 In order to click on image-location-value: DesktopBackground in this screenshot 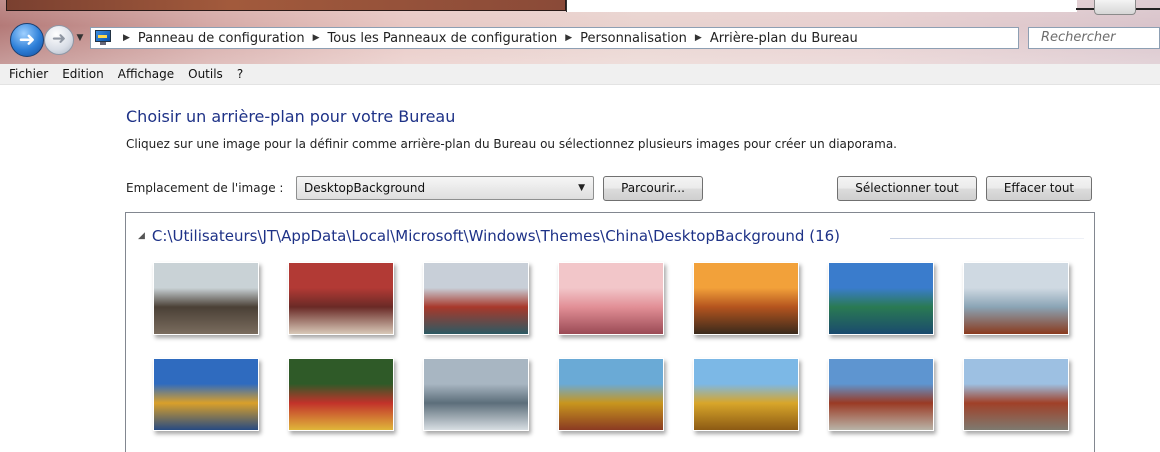, I will do `click(365, 188)`.